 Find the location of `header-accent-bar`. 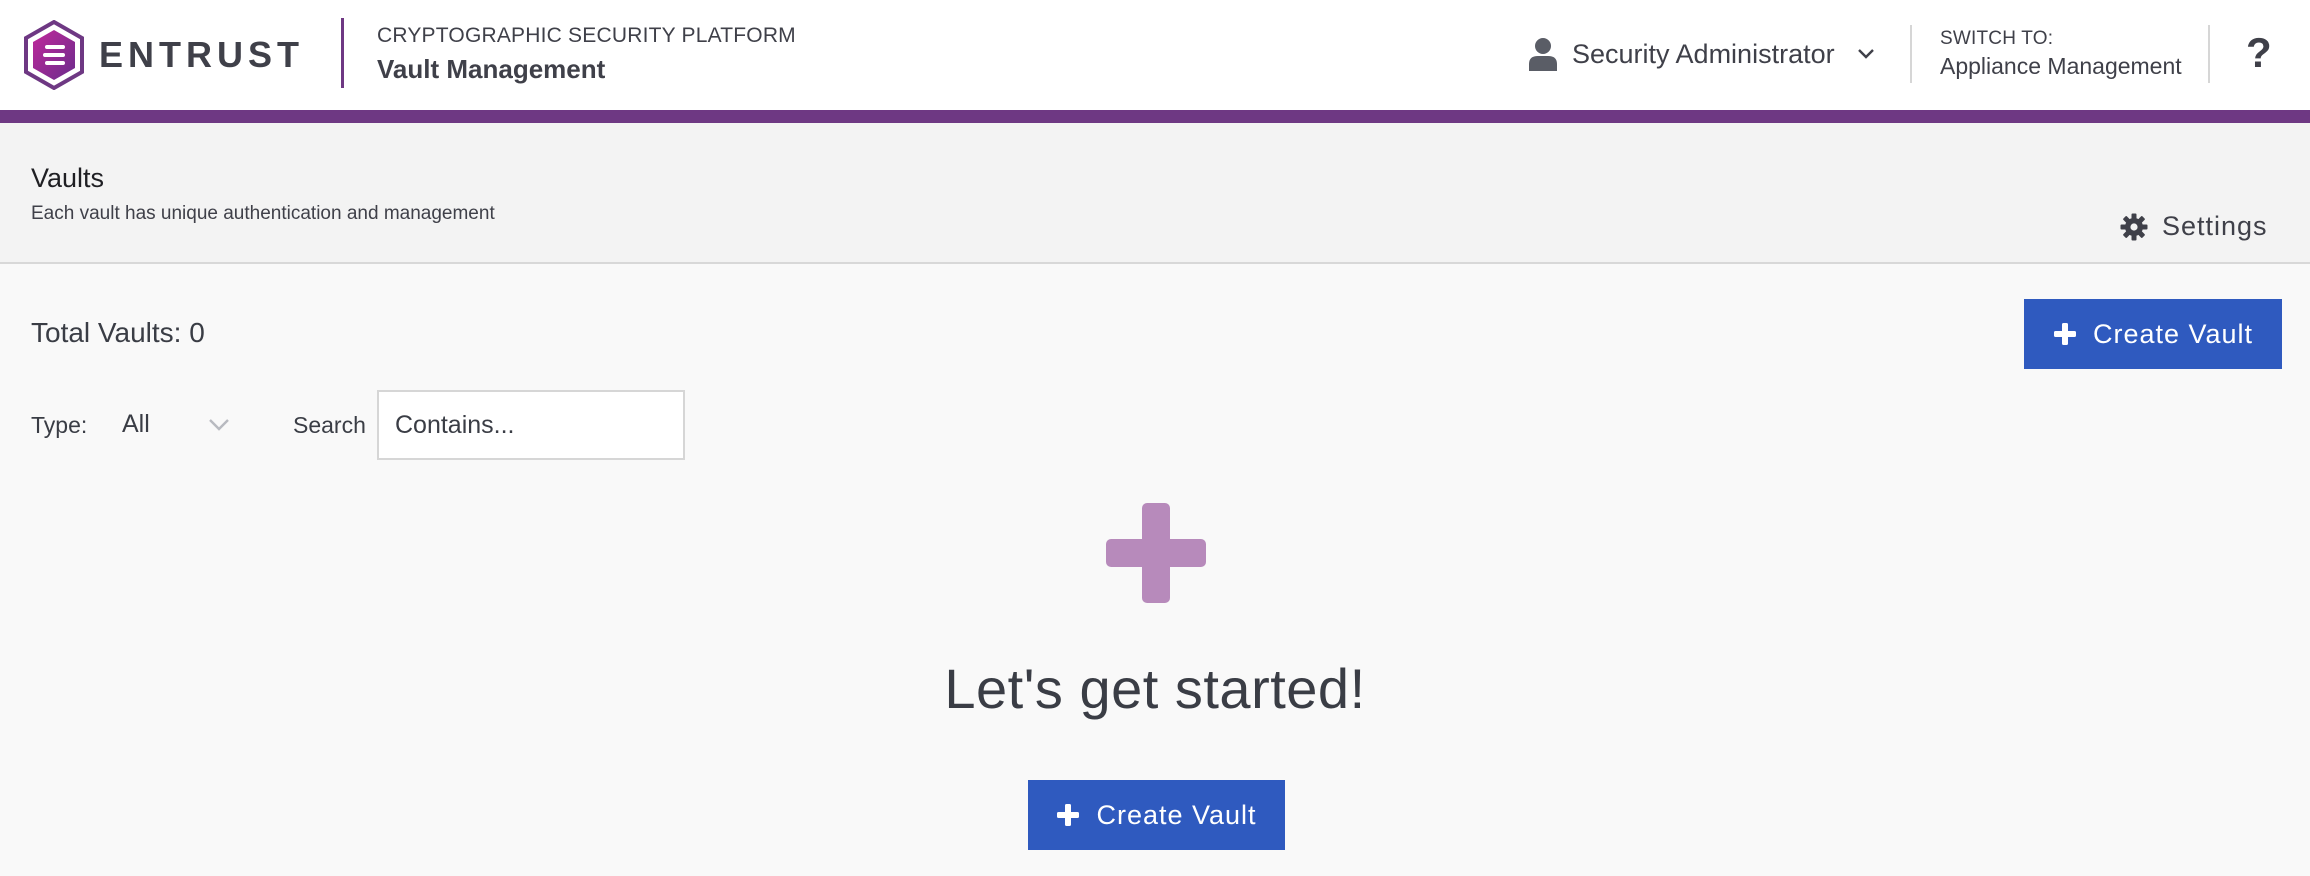

header-accent-bar is located at coordinates (1155, 116).